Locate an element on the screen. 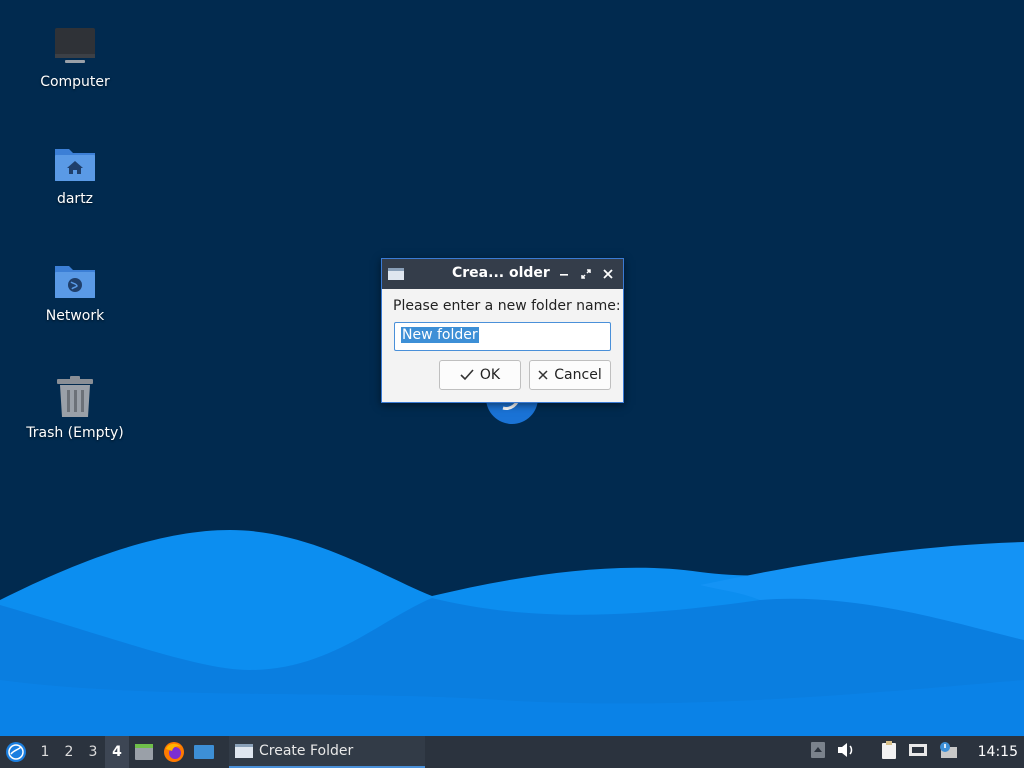  file-manager-icon is located at coordinates (144, 752).